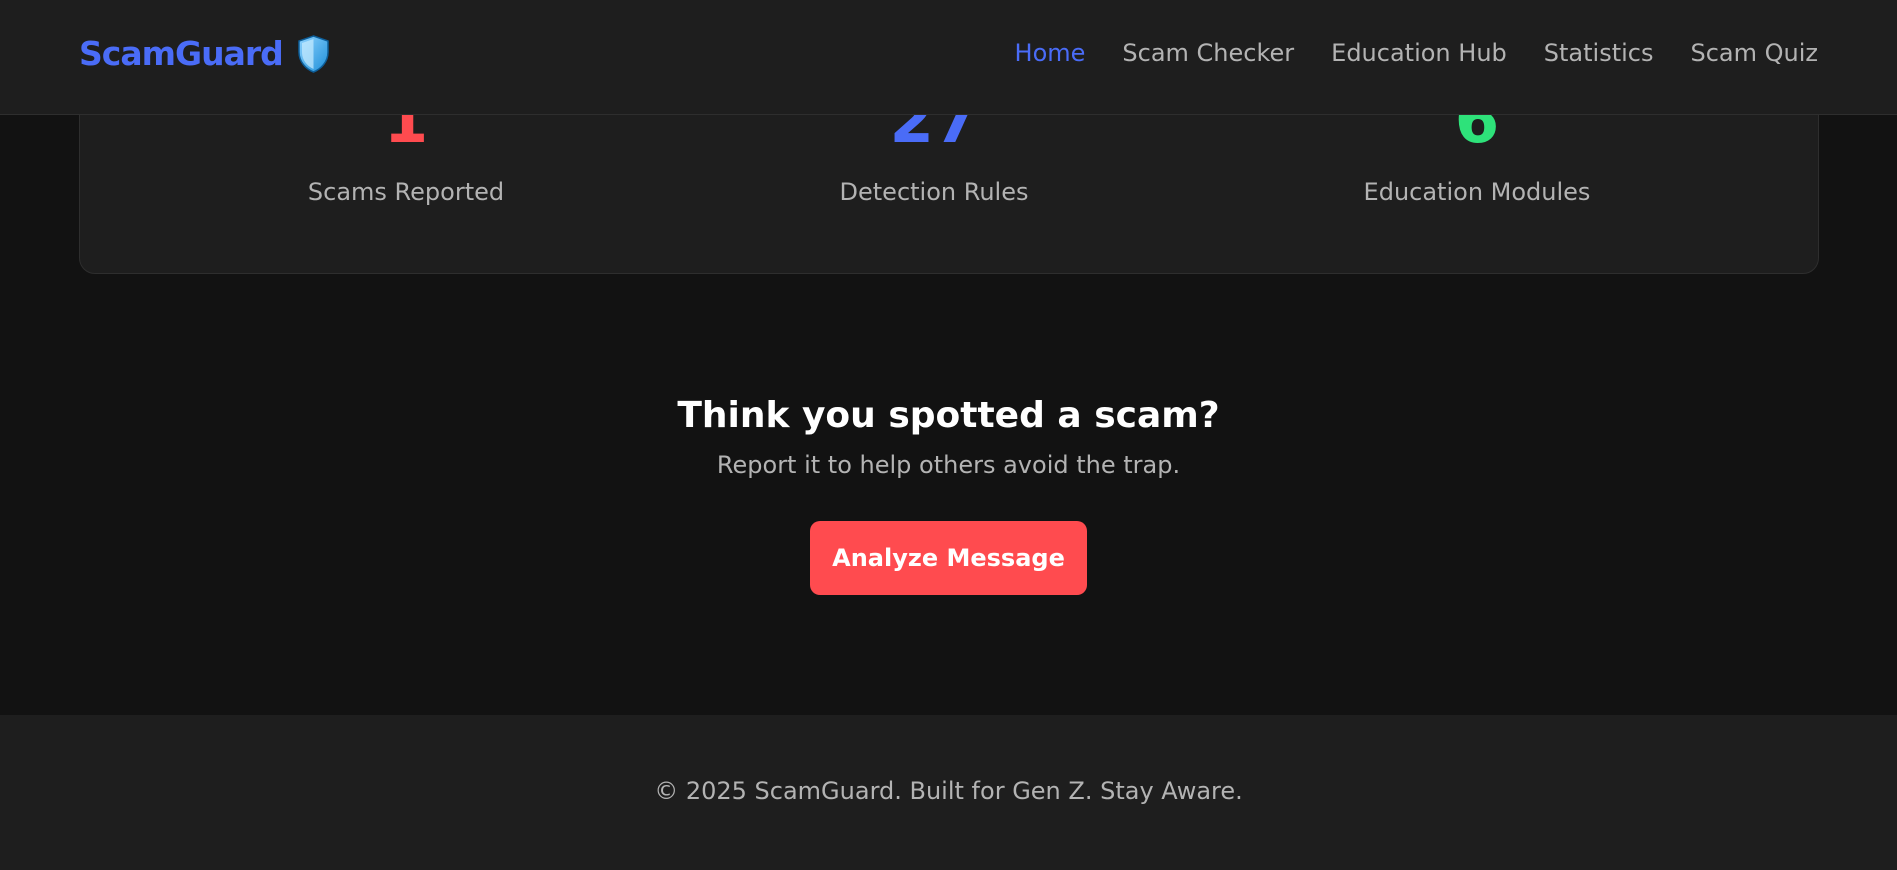 Image resolution: width=1897 pixels, height=870 pixels. What do you see at coordinates (1477, 192) in the screenshot?
I see `stat-label: Education Modules` at bounding box center [1477, 192].